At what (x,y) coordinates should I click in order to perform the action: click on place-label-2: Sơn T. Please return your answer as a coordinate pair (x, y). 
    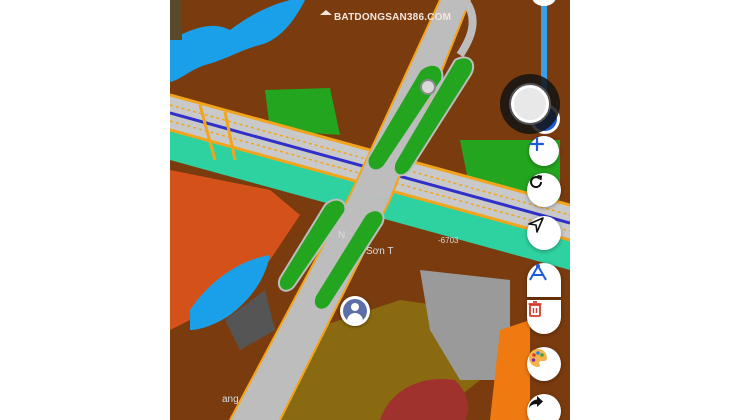
    Looking at the image, I should click on (380, 251).